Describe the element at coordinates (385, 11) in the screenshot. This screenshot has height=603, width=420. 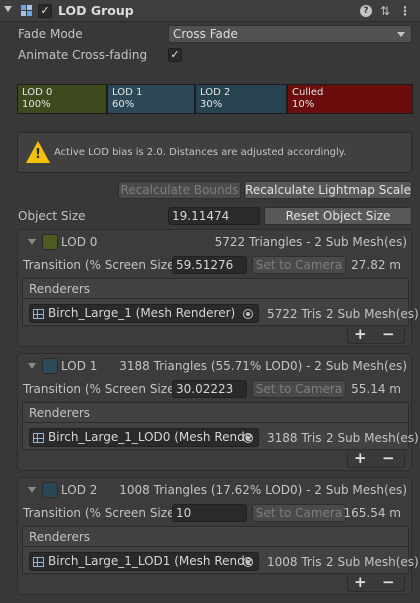
I see `presets-icon: ⇅` at that location.